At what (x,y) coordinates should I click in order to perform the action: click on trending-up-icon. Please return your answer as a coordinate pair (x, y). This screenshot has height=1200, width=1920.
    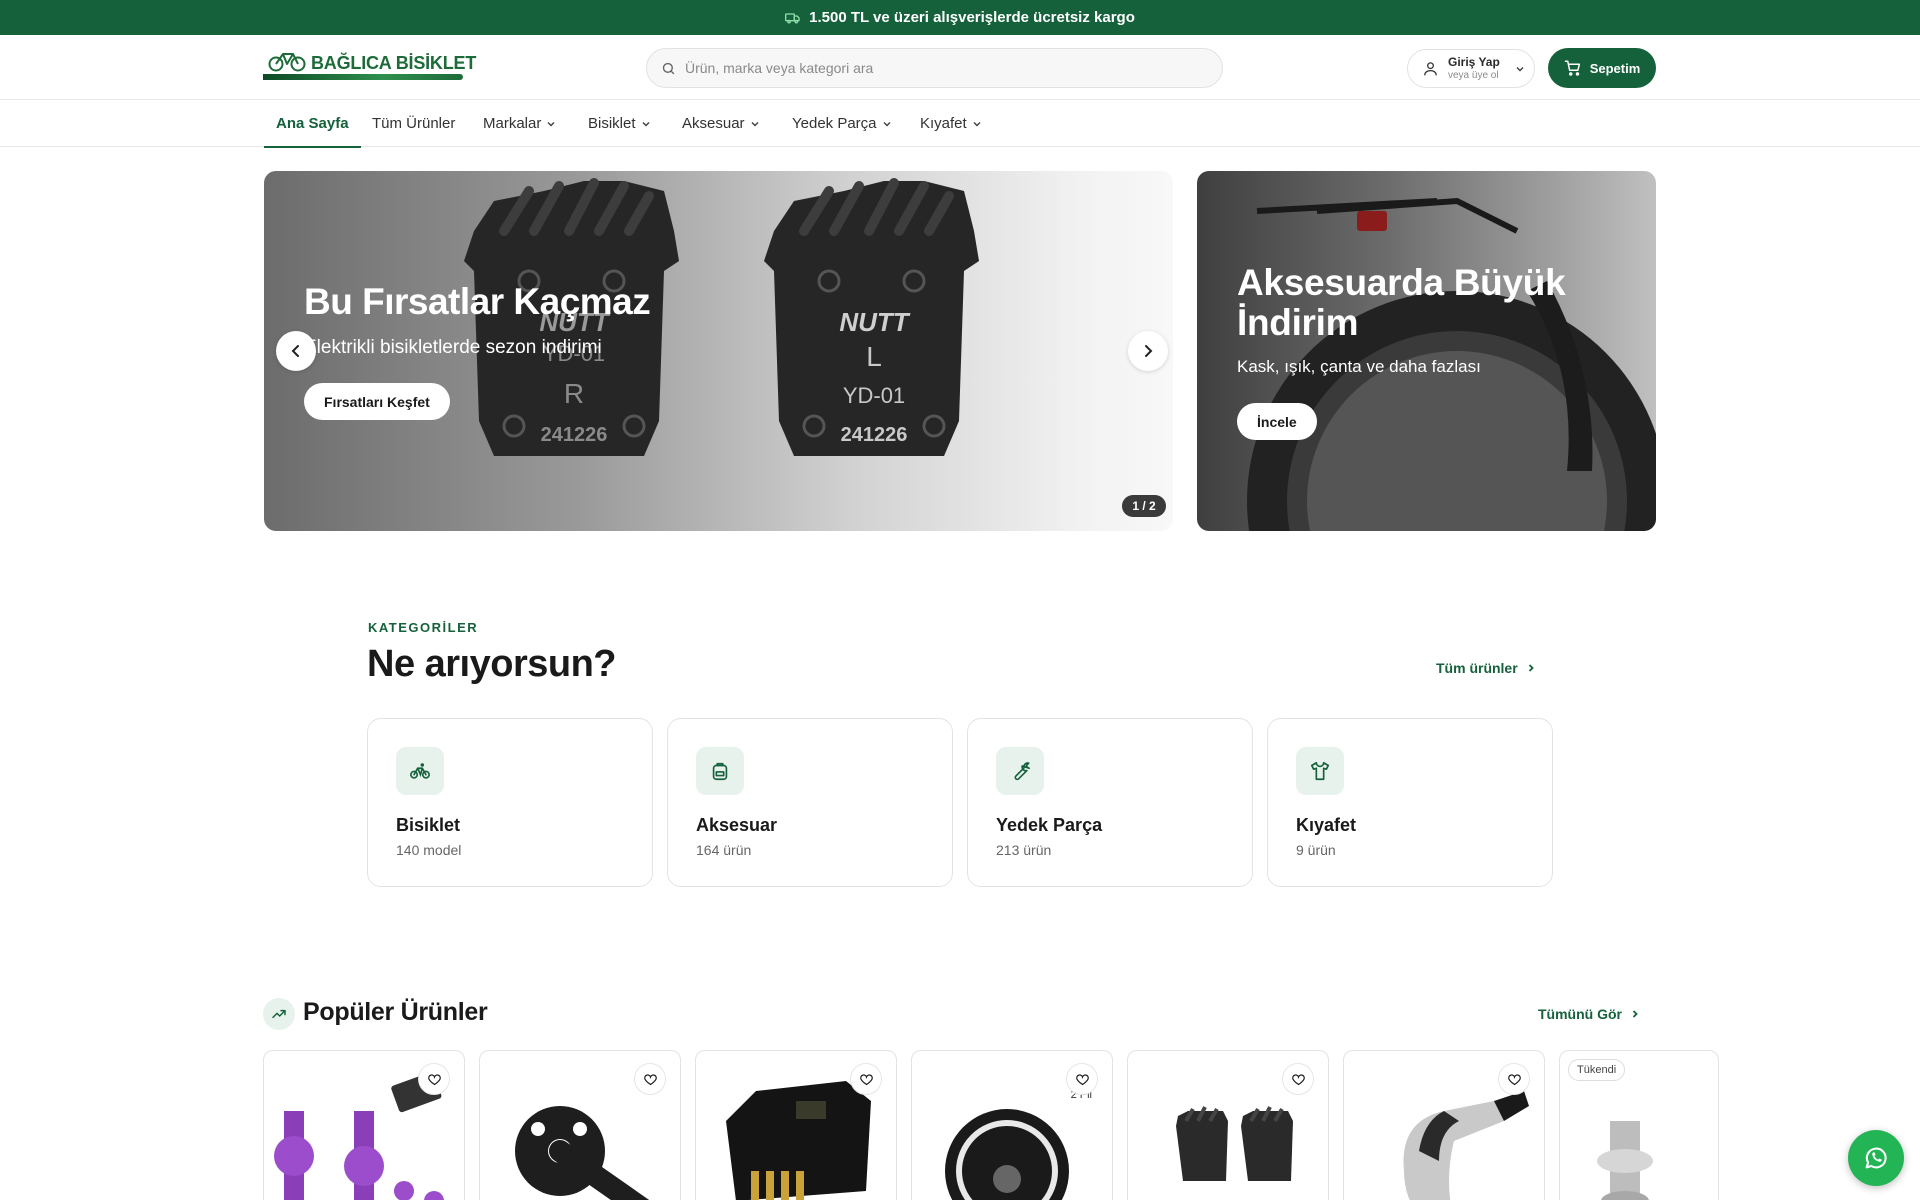
    Looking at the image, I should click on (279, 1014).